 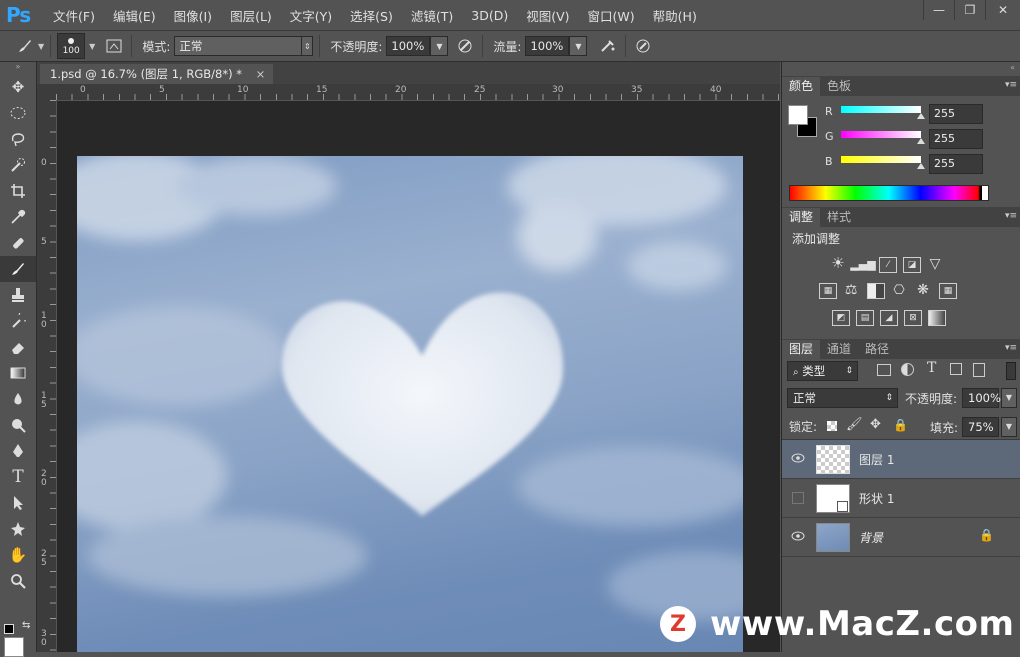 I want to click on lock-all-icon: 🔒, so click(x=900, y=425).